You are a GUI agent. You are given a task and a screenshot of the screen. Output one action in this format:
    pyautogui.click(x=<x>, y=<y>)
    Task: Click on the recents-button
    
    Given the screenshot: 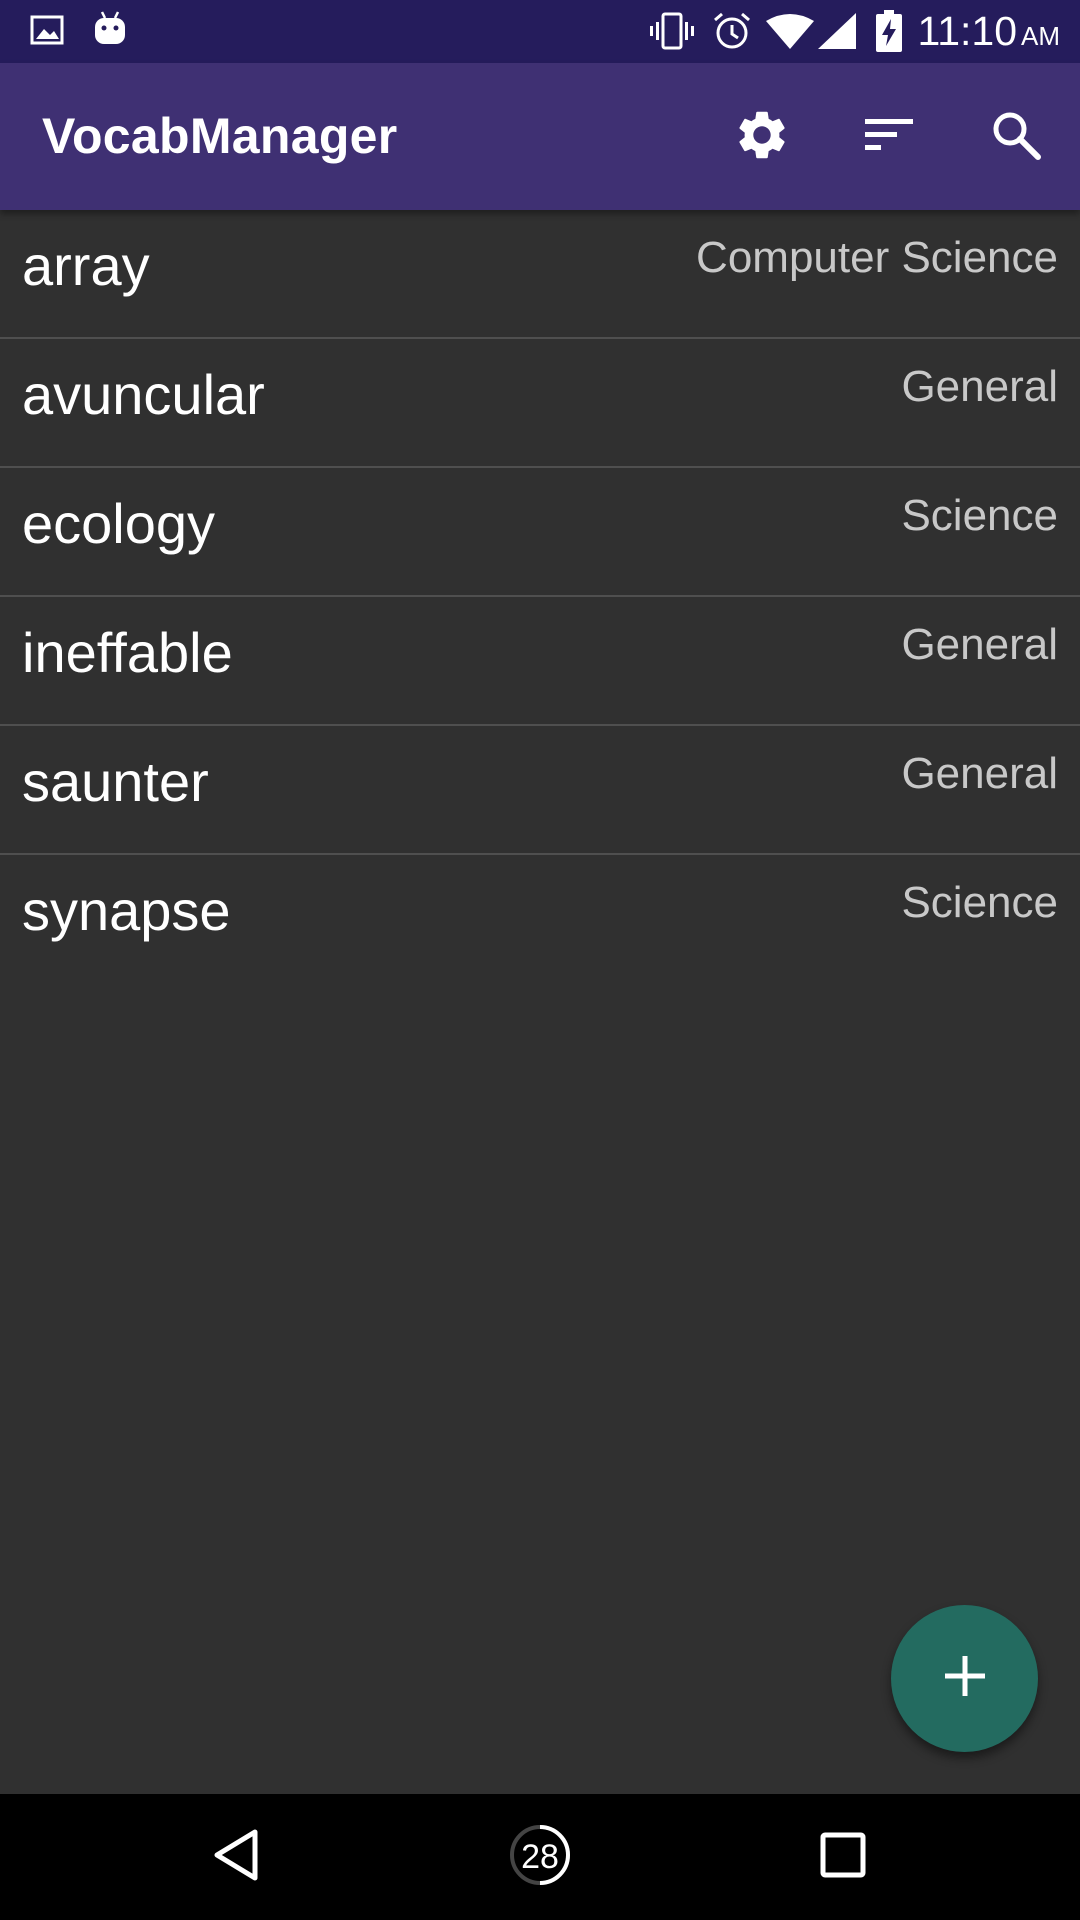 What is the action you would take?
    pyautogui.click(x=843, y=1857)
    